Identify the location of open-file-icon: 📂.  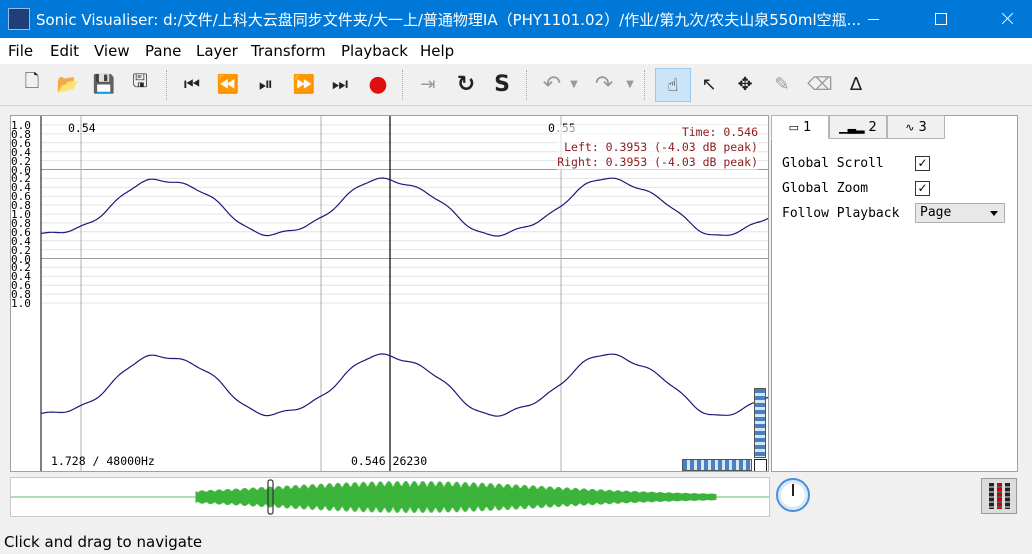
(68, 84).